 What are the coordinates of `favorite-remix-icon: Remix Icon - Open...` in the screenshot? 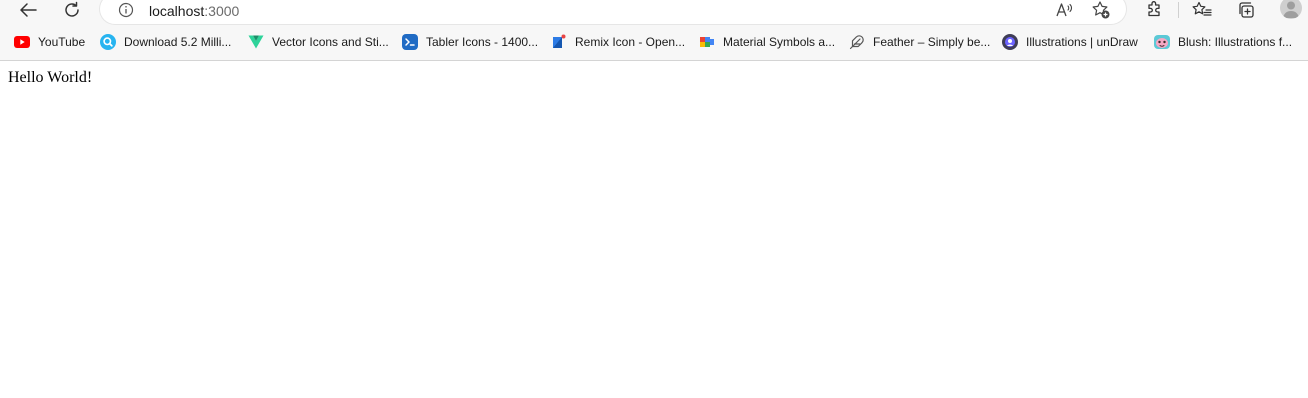 It's located at (618, 42).